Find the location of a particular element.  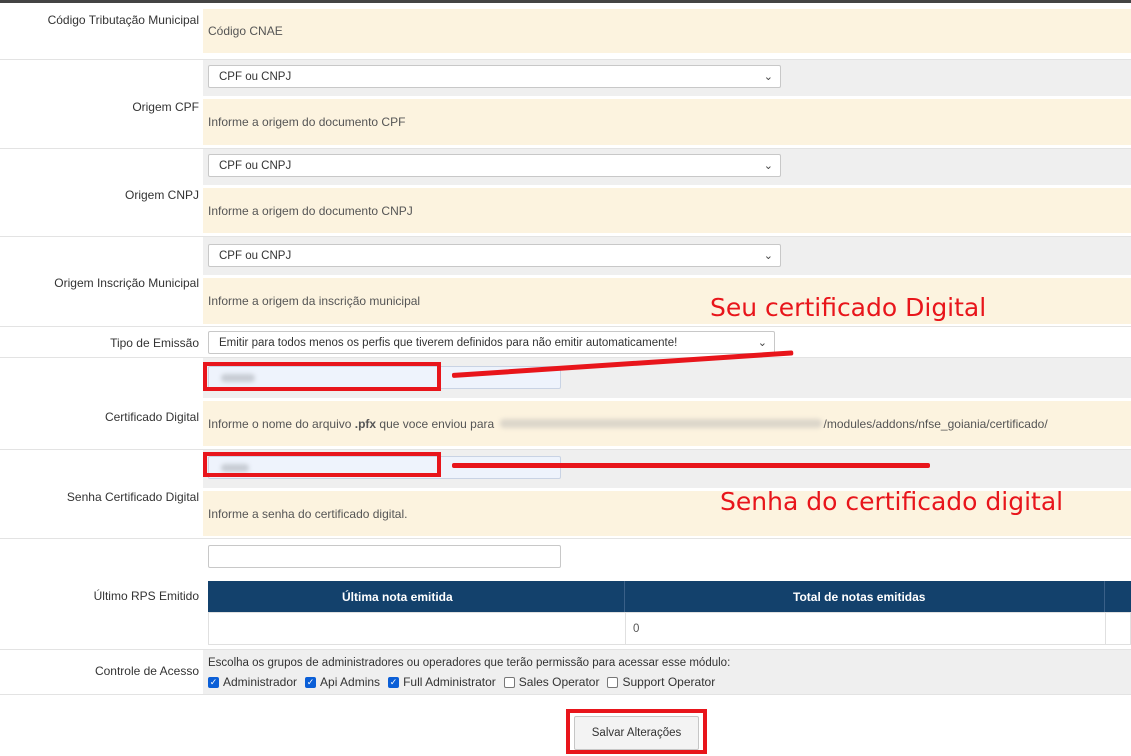

total-notas-value: 0 is located at coordinates (636, 629).